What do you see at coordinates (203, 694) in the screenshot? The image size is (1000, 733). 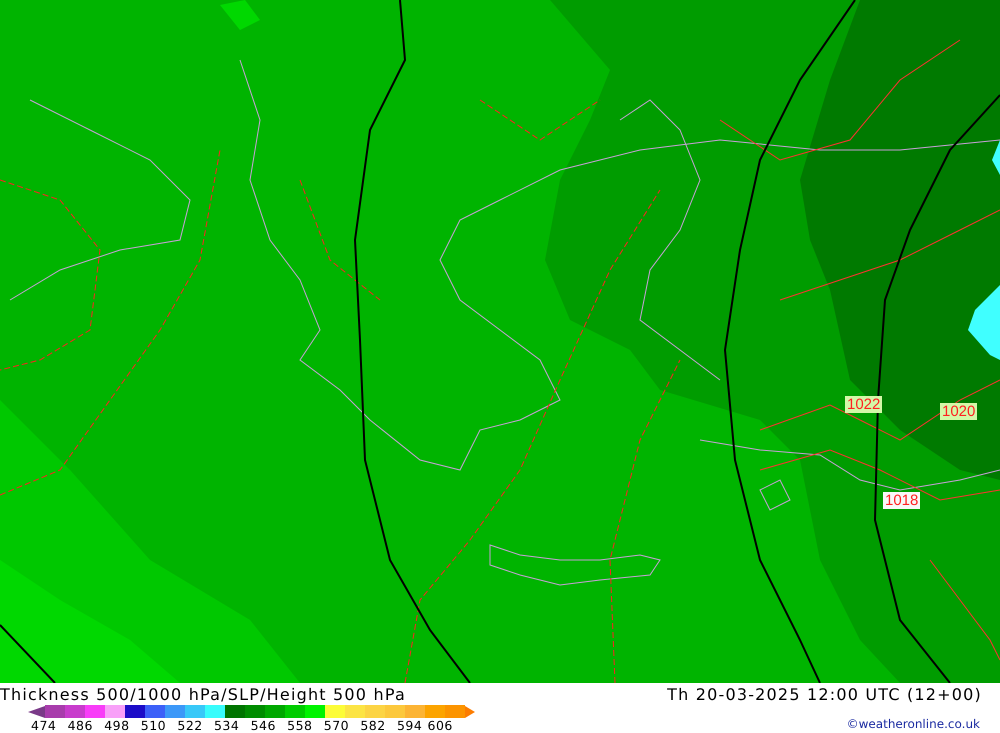 I see `map-title: Thickness 500/1000 hPa/SLP/Height 500 hPa` at bounding box center [203, 694].